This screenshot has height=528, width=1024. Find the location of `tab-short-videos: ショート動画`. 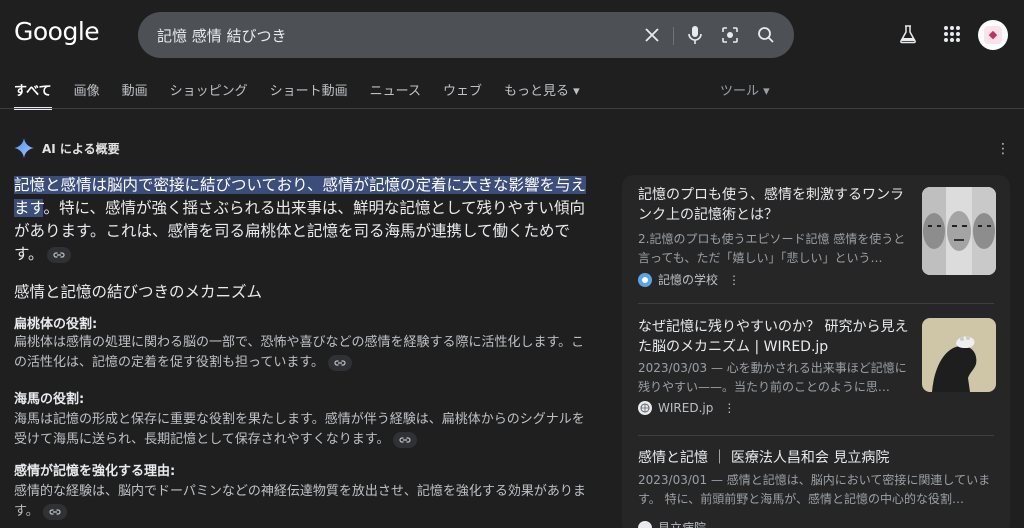

tab-short-videos: ショート動画 is located at coordinates (309, 95).